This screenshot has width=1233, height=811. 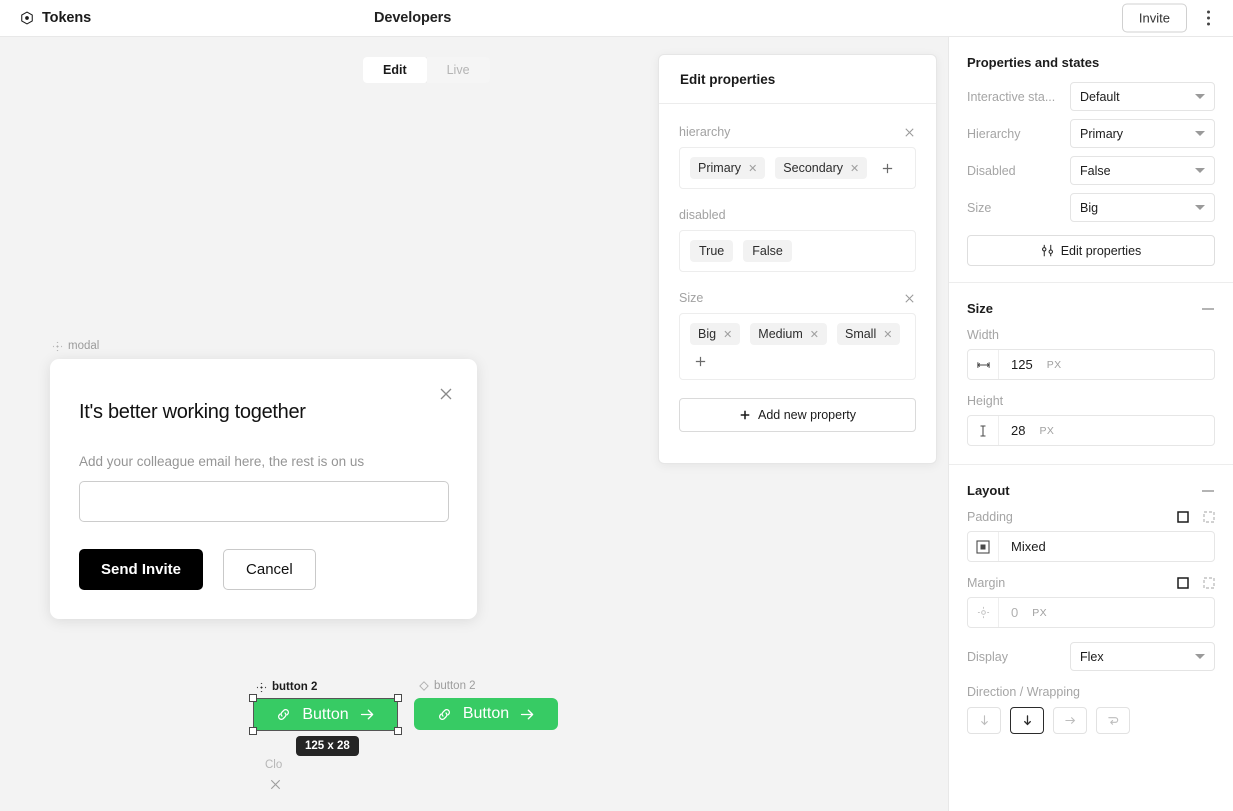 I want to click on value-chip: Secondary ✕, so click(x=821, y=168).